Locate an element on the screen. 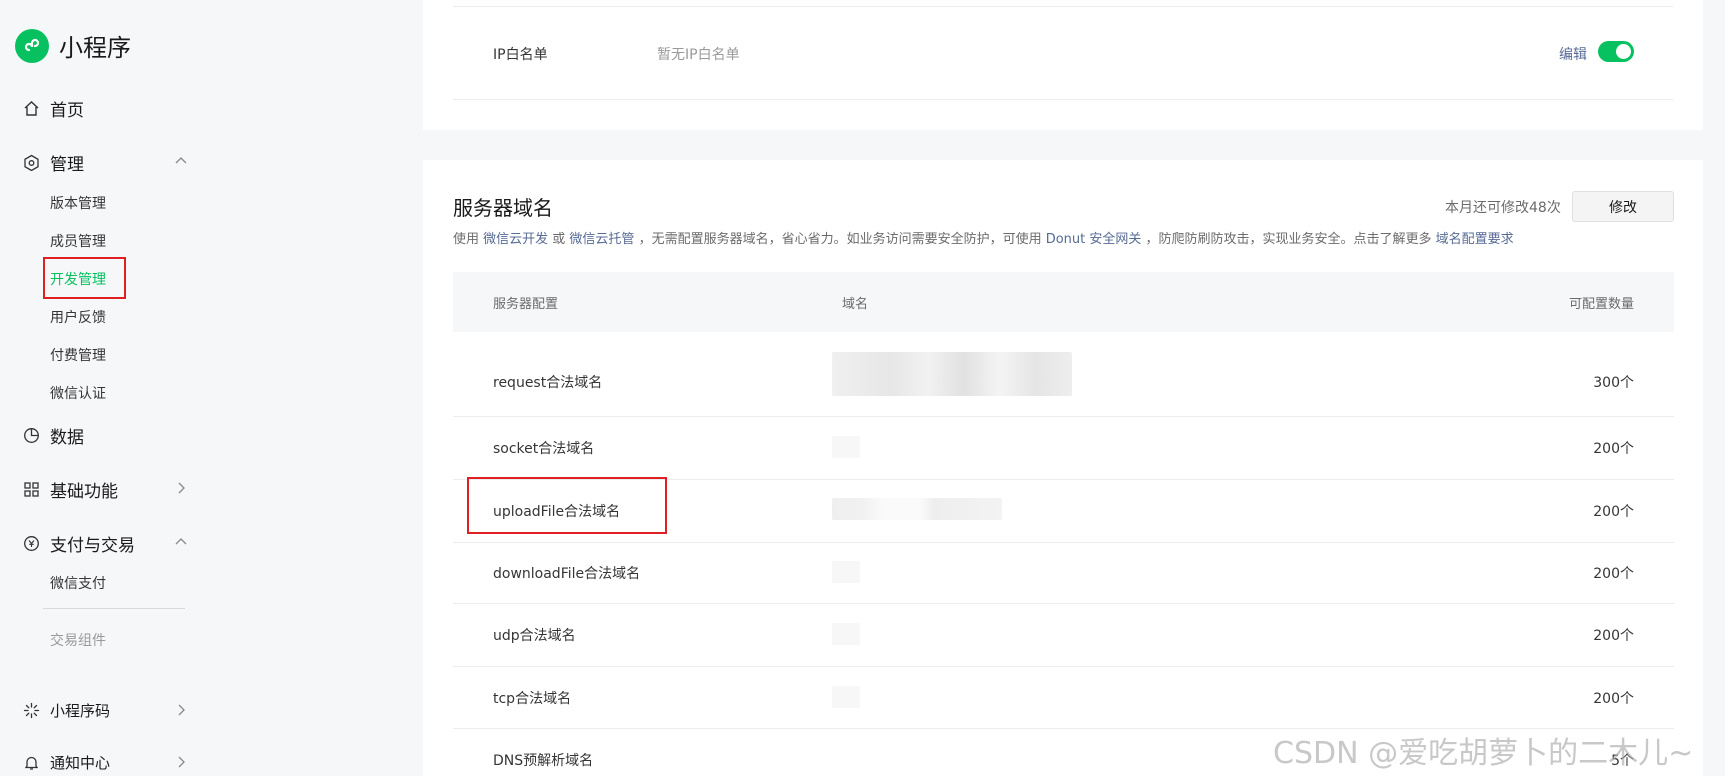 The image size is (1725, 776). app-title: 小程序 is located at coordinates (95, 48).